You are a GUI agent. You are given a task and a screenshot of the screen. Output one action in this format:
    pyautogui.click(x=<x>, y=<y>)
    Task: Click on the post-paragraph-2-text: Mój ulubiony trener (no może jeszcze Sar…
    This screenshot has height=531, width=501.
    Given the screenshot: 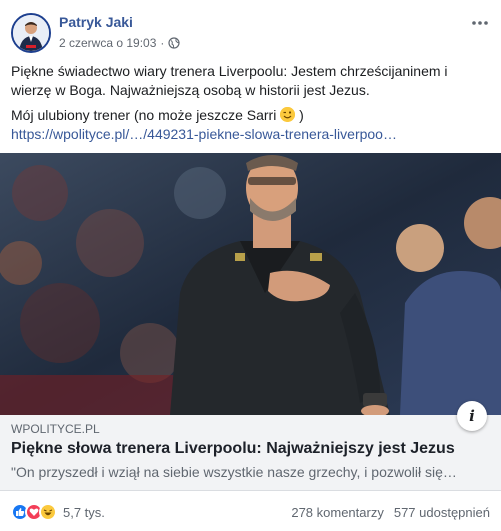 What is the action you would take?
    pyautogui.click(x=144, y=115)
    